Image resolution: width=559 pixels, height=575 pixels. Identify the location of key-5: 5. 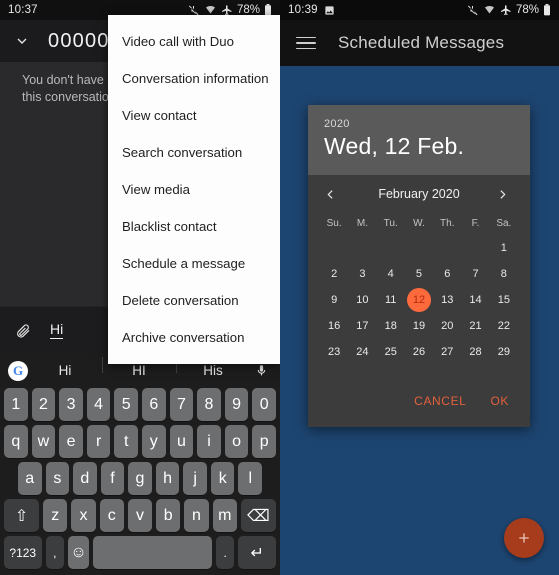
(126, 404).